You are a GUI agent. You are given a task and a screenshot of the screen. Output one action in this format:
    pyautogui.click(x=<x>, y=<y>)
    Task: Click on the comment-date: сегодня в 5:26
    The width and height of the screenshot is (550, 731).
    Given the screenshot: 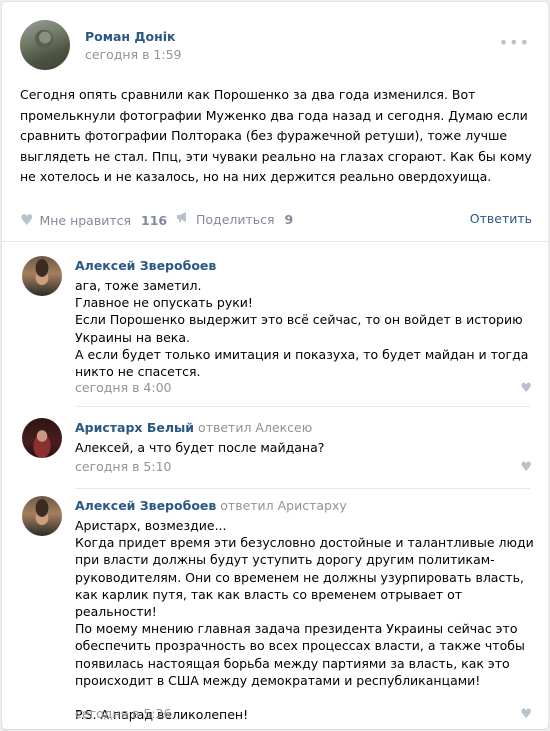 What is the action you would take?
    pyautogui.click(x=123, y=713)
    